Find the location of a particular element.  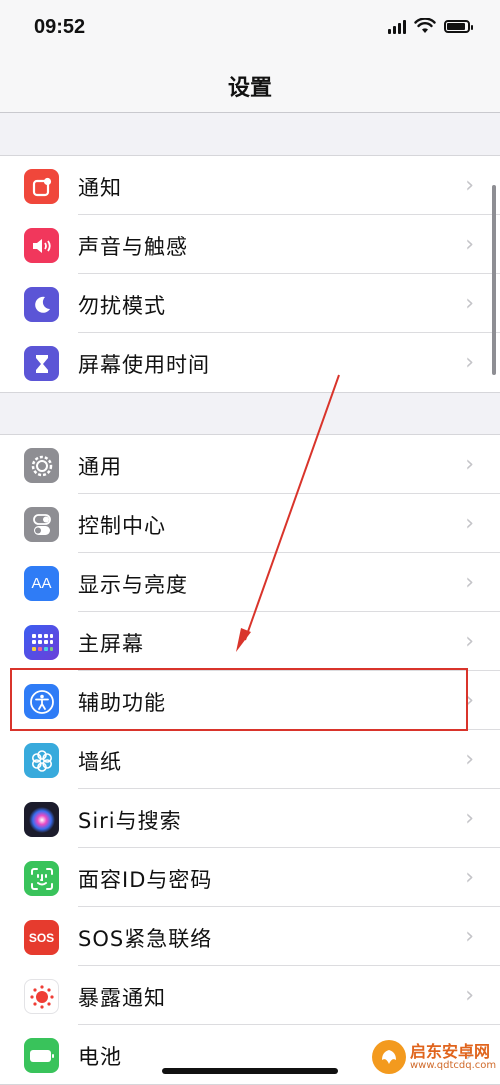

settings-item-wallpaper: 墙纸 › is located at coordinates (250, 759).